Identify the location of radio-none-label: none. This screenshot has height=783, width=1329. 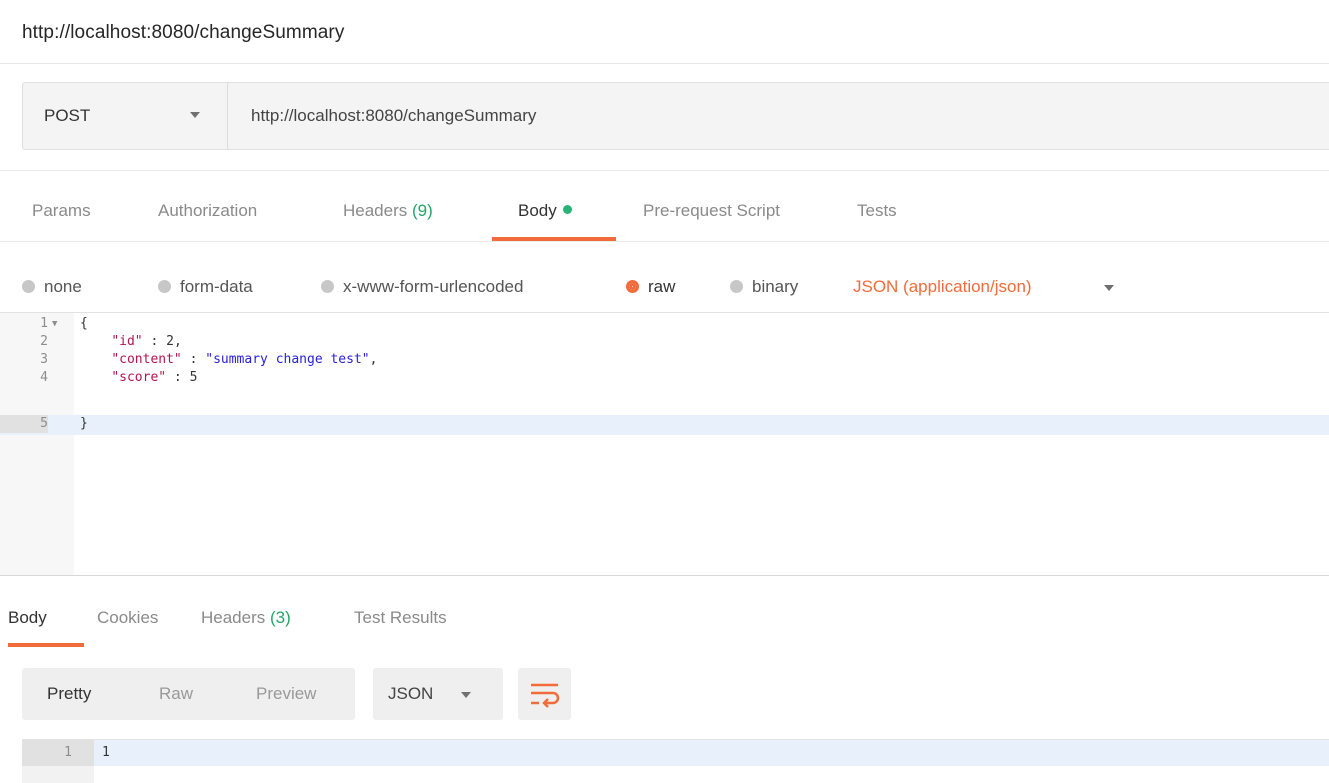
(63, 286).